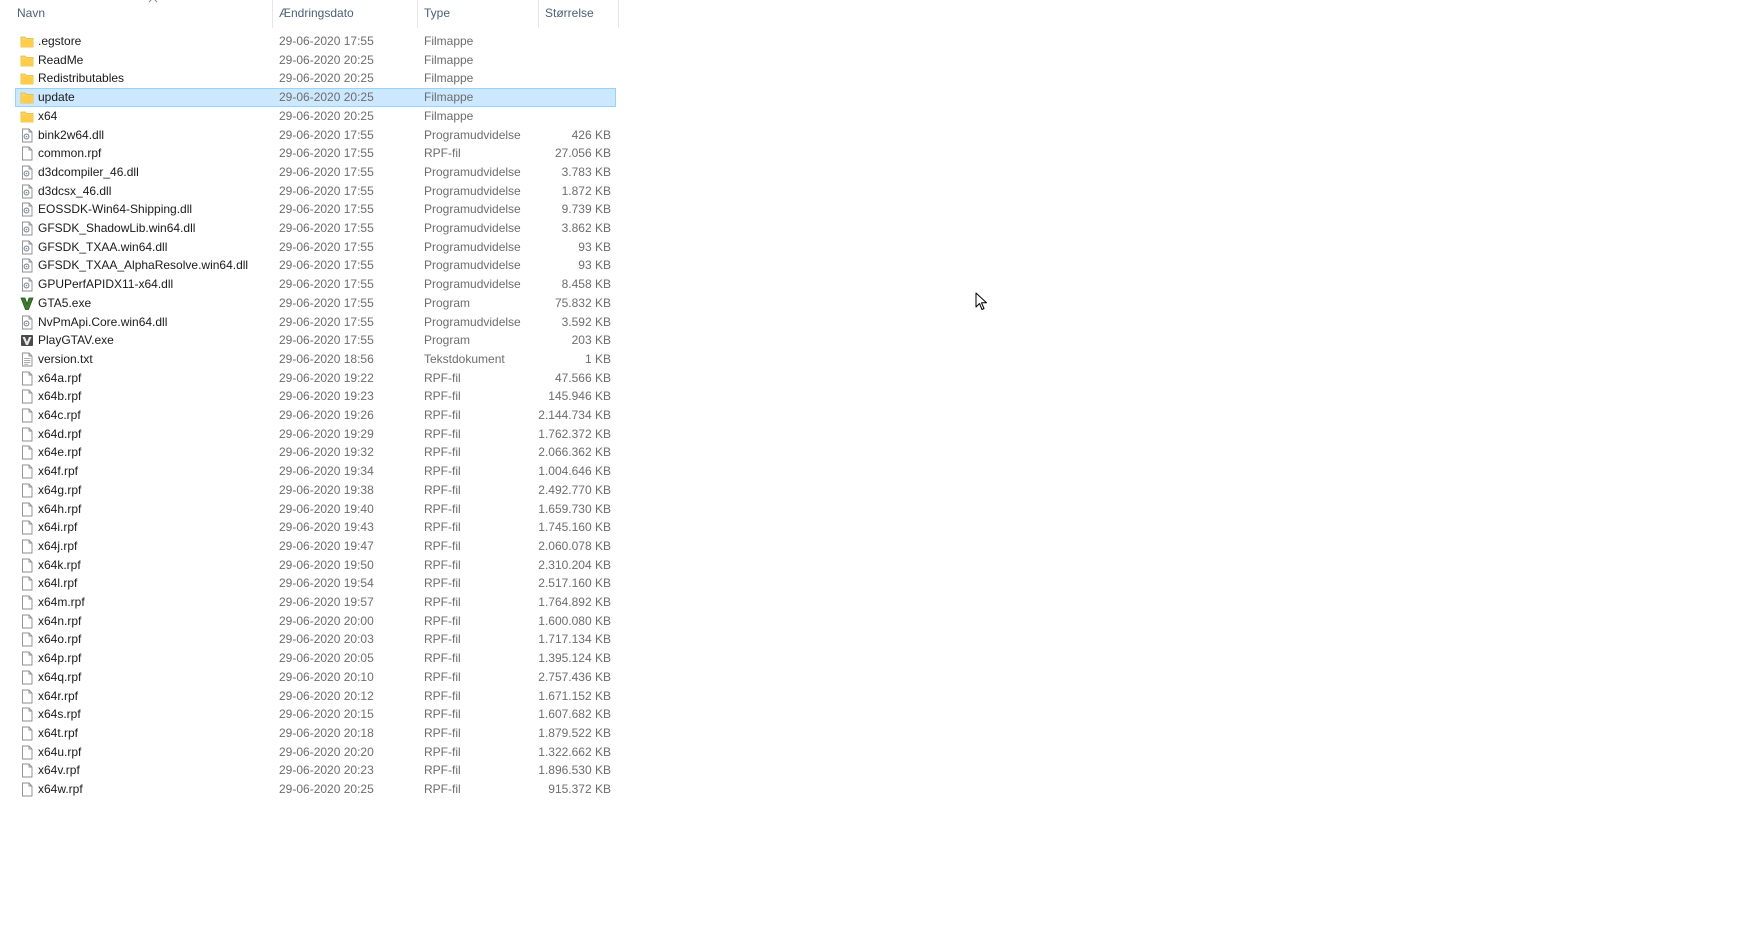 The height and width of the screenshot is (935, 1760). I want to click on folder-row: .egstore 29-06-2020 17:55 Filmappe, so click(315, 41).